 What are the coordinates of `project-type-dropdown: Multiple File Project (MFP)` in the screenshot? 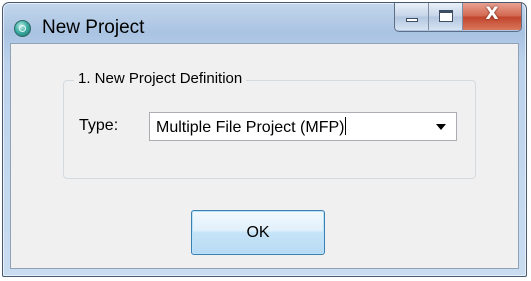 It's located at (303, 126).